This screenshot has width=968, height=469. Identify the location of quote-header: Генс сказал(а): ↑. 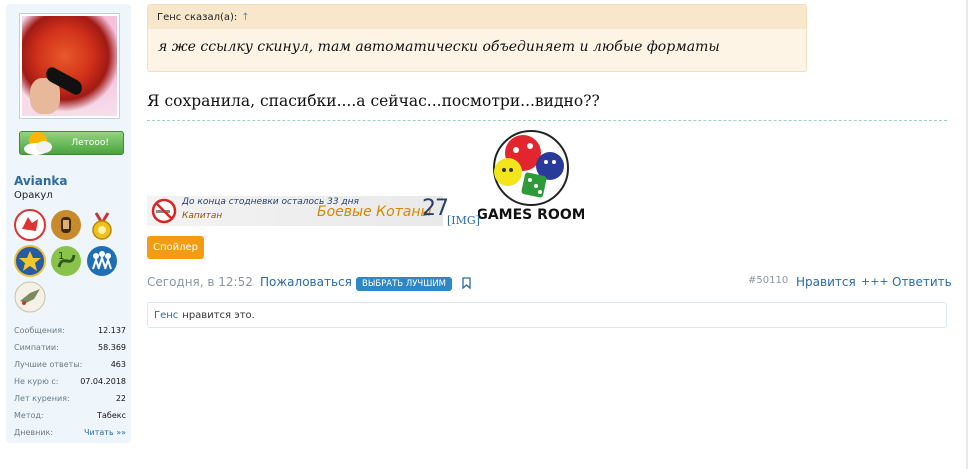
(477, 17).